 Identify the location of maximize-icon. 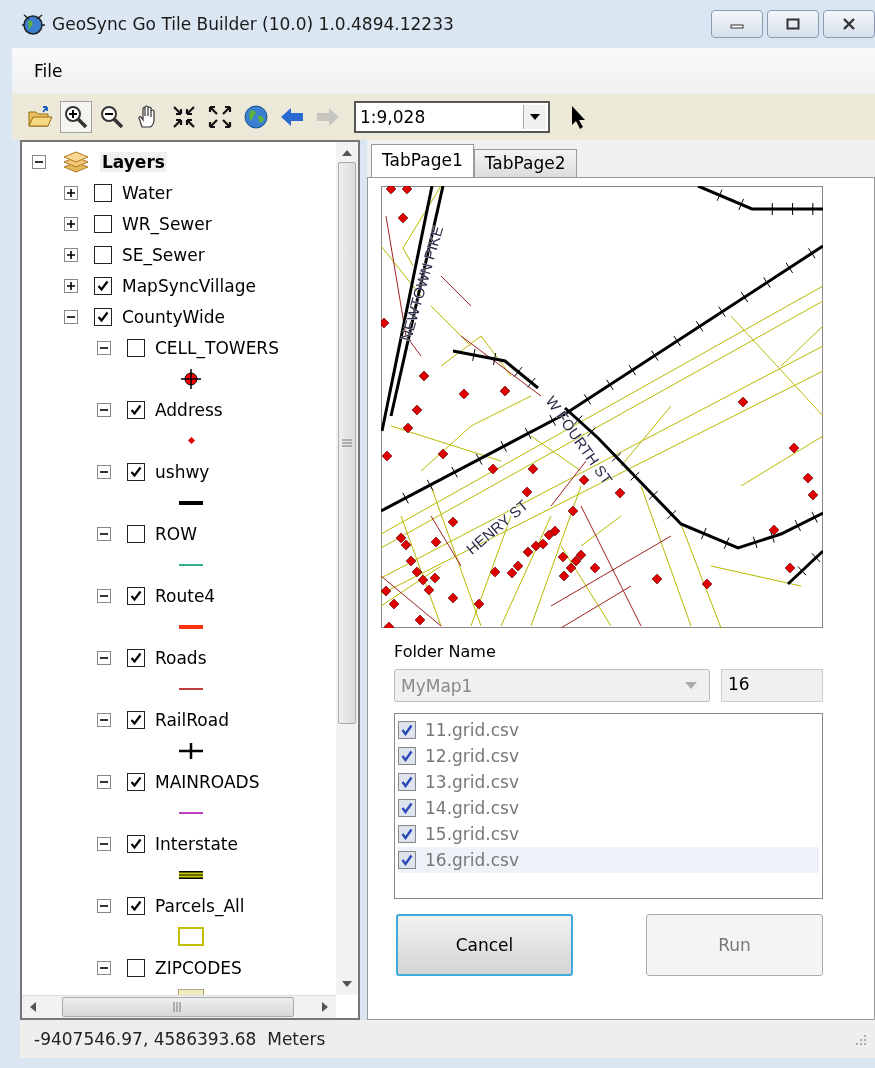
(793, 24).